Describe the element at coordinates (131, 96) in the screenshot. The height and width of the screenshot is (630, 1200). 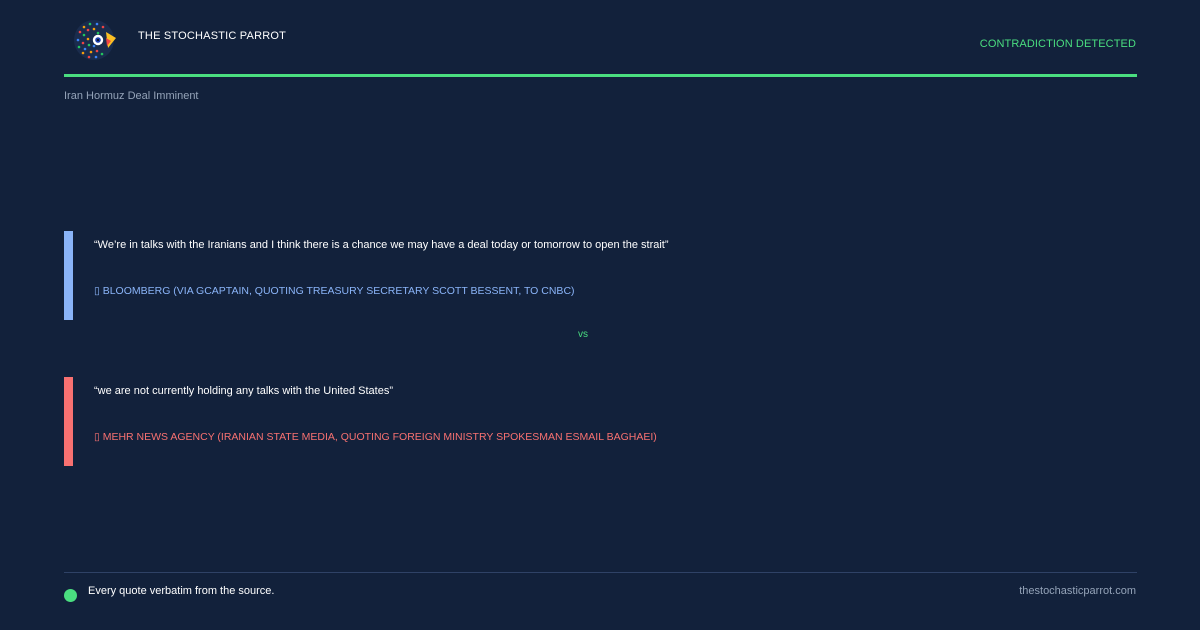
I see `topic-title: Iran Hormuz Deal Imminent` at that location.